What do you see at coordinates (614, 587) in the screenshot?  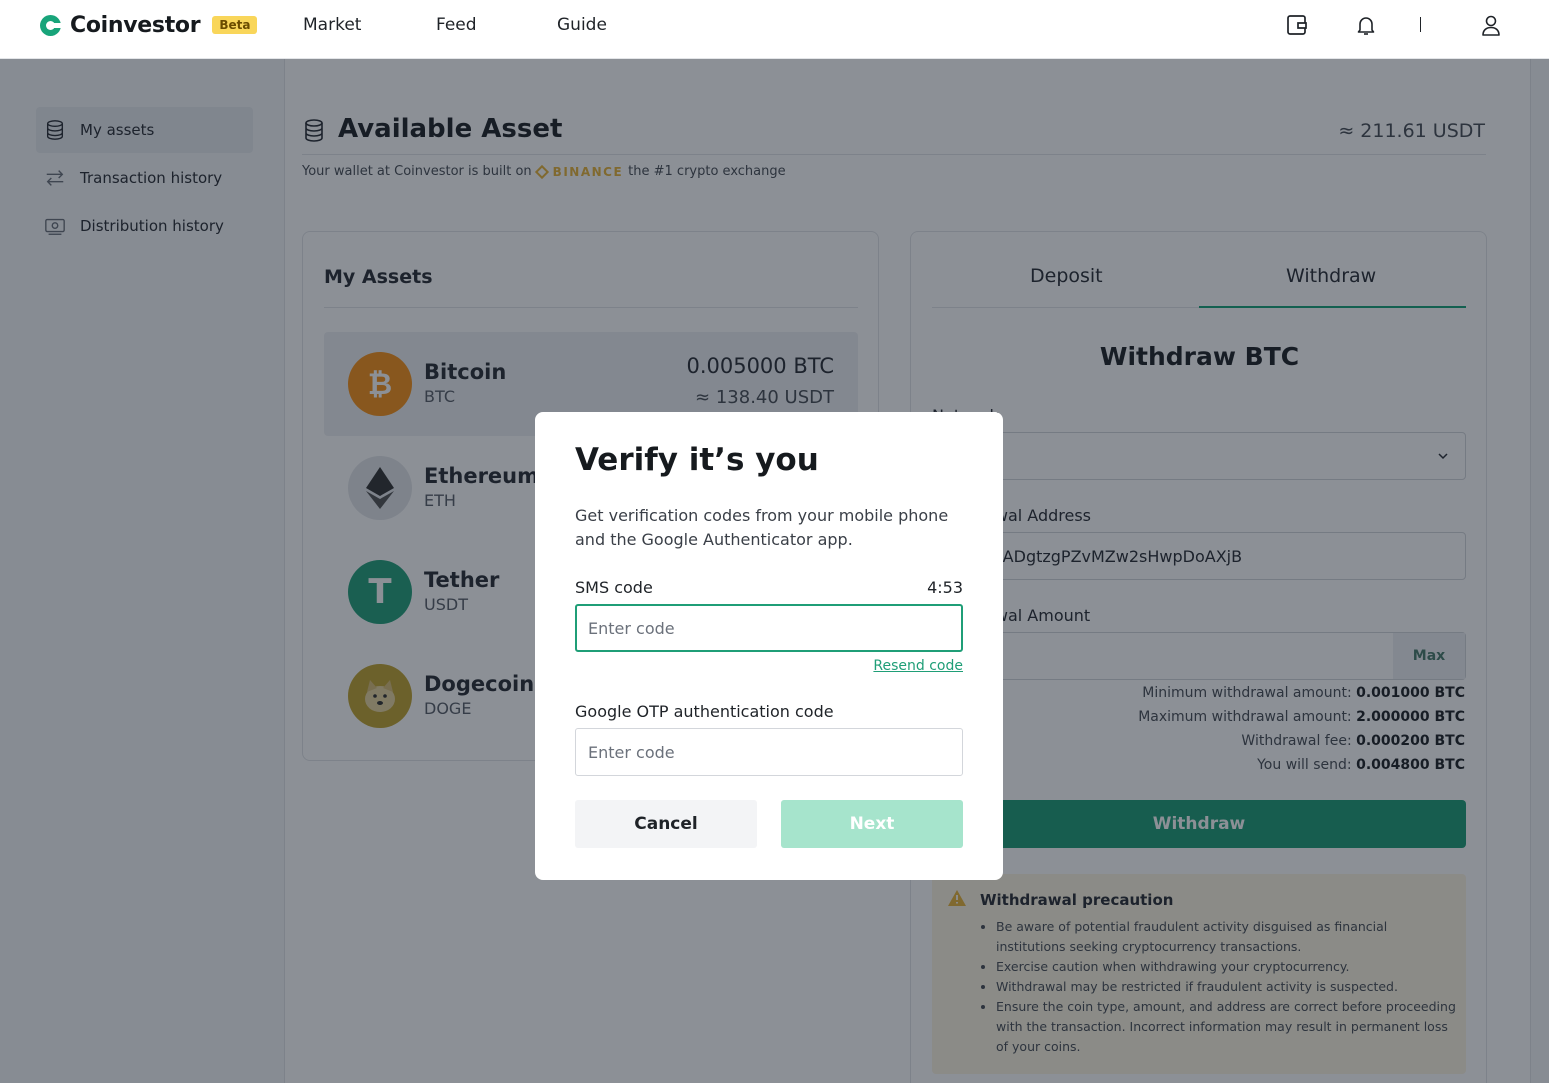 I see `sms-code-label: SMS code` at bounding box center [614, 587].